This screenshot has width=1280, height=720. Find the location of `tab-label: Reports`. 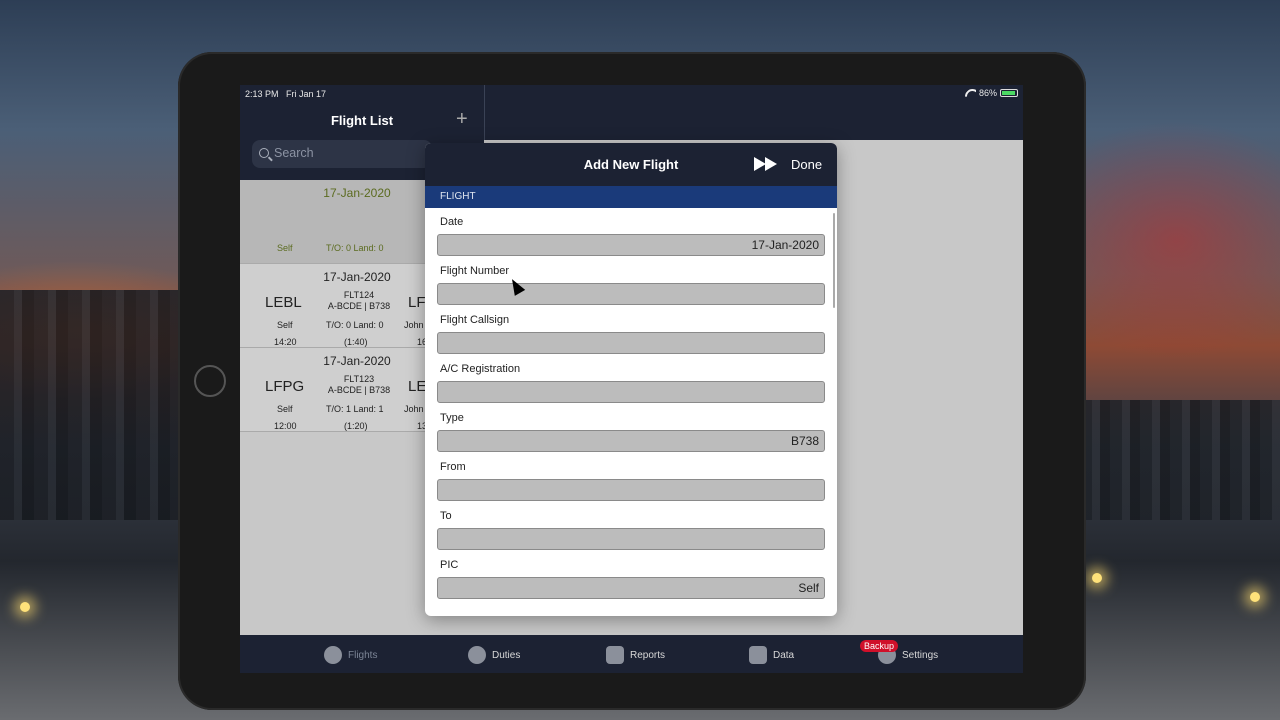

tab-label: Reports is located at coordinates (648, 655).